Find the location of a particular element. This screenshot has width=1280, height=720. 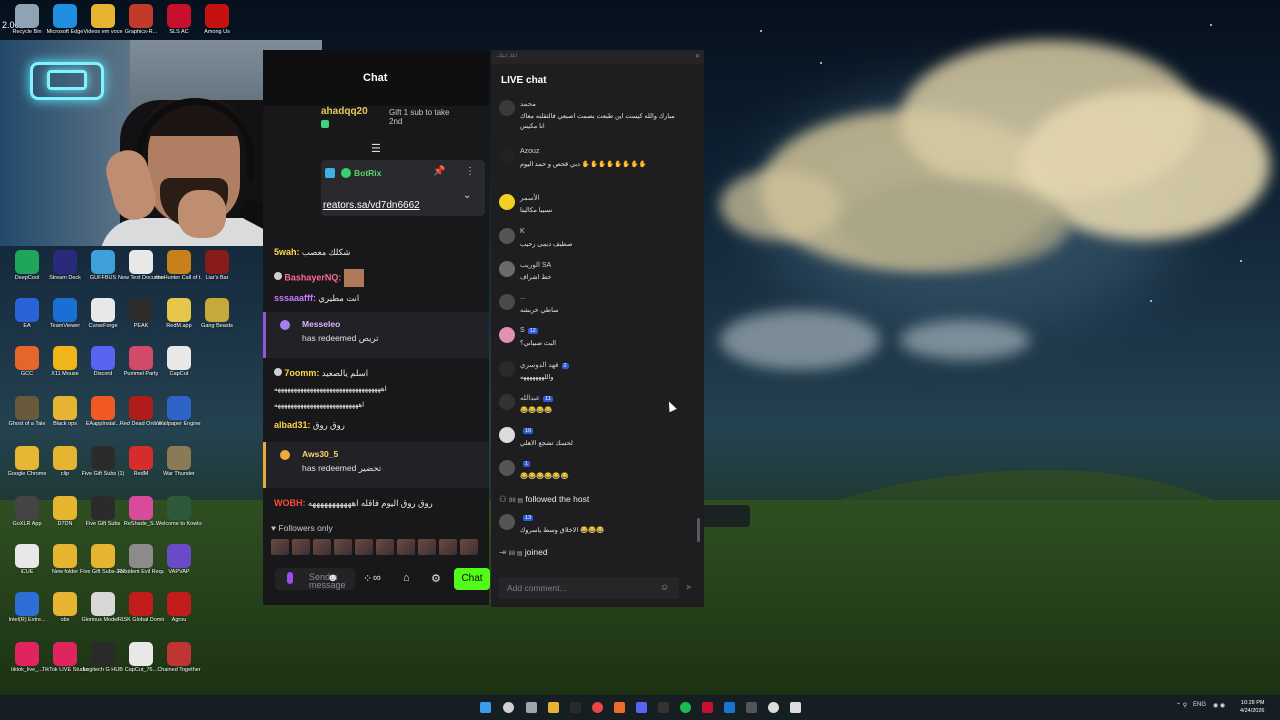

sls-icon is located at coordinates (707, 707).